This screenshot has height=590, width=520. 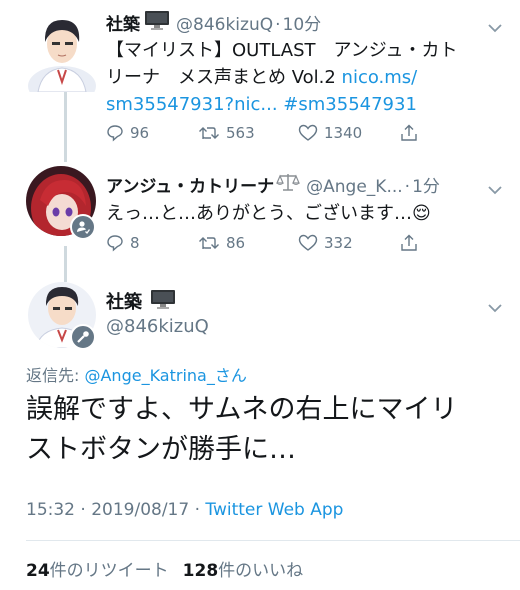 What do you see at coordinates (350, 104) in the screenshot?
I see `hashtag-link: #sm35547931` at bounding box center [350, 104].